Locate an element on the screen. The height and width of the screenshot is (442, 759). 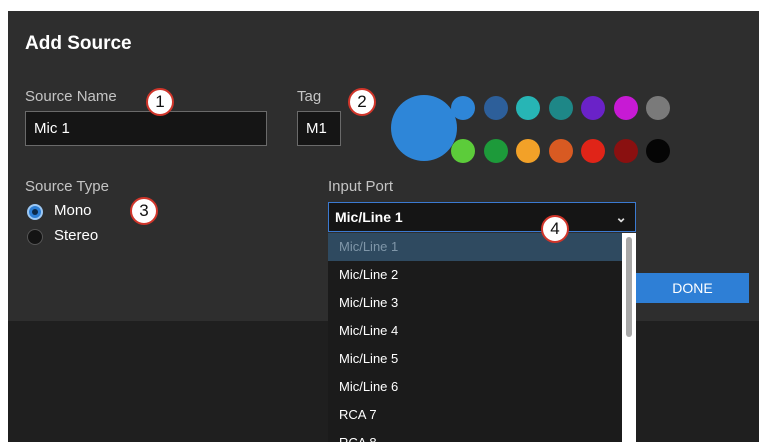
input-port-label: Input Port is located at coordinates (361, 186).